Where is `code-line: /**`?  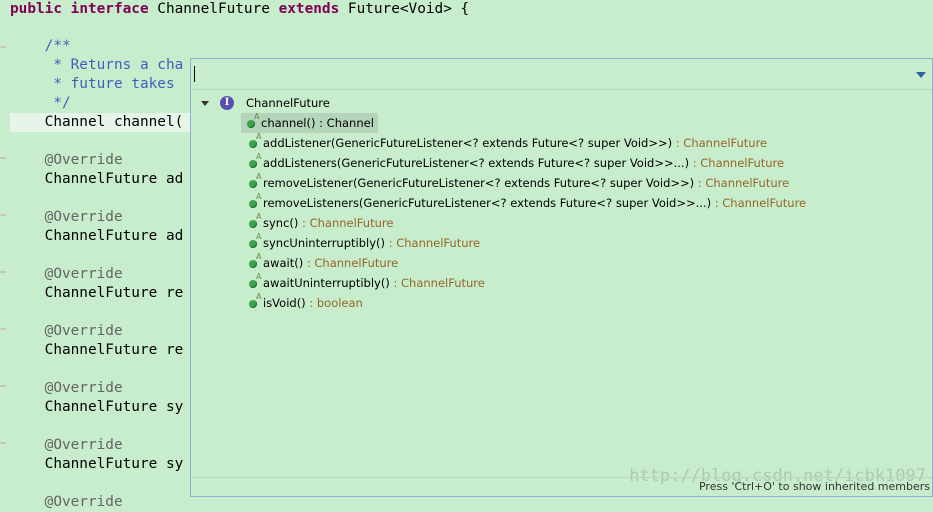
code-line: /** is located at coordinates (40, 46).